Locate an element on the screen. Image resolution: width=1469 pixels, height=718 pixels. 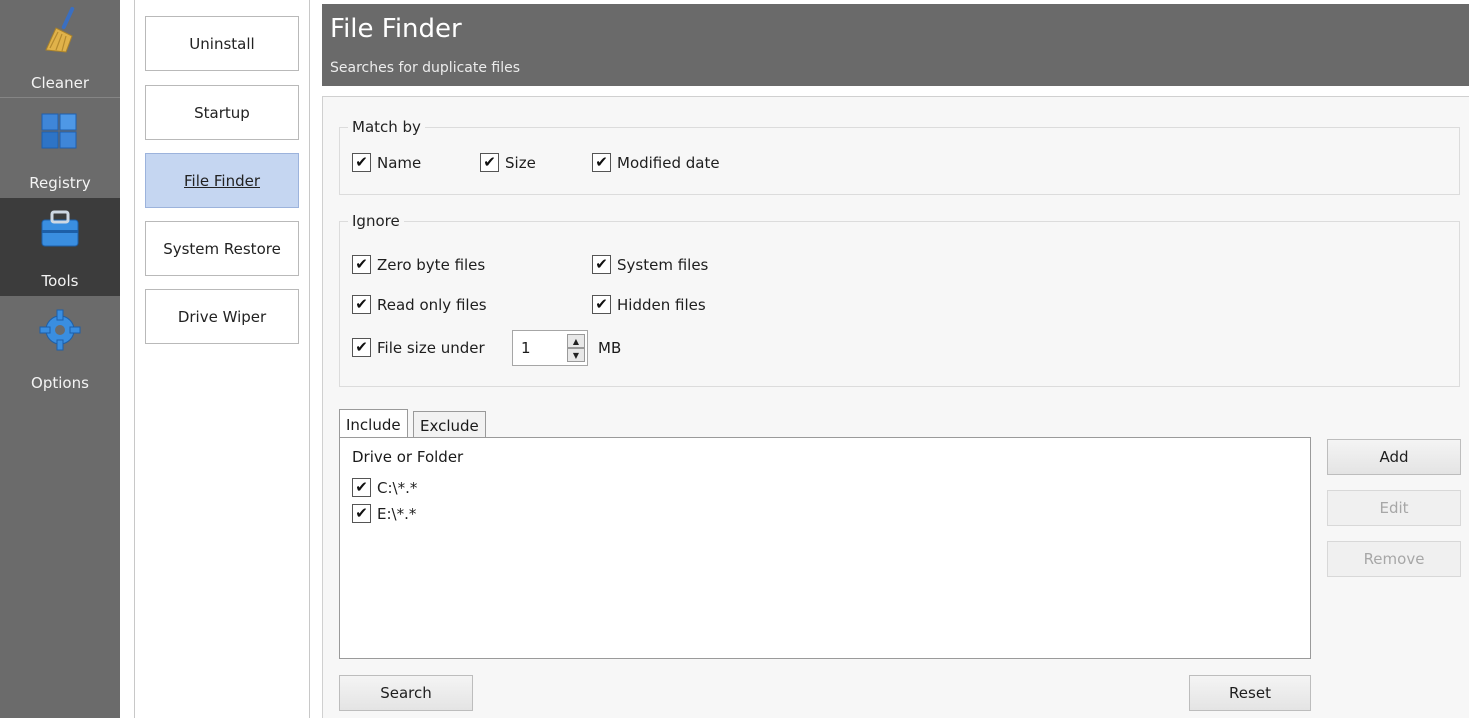
match-size-checkbox: ✔ Size is located at coordinates (508, 162).